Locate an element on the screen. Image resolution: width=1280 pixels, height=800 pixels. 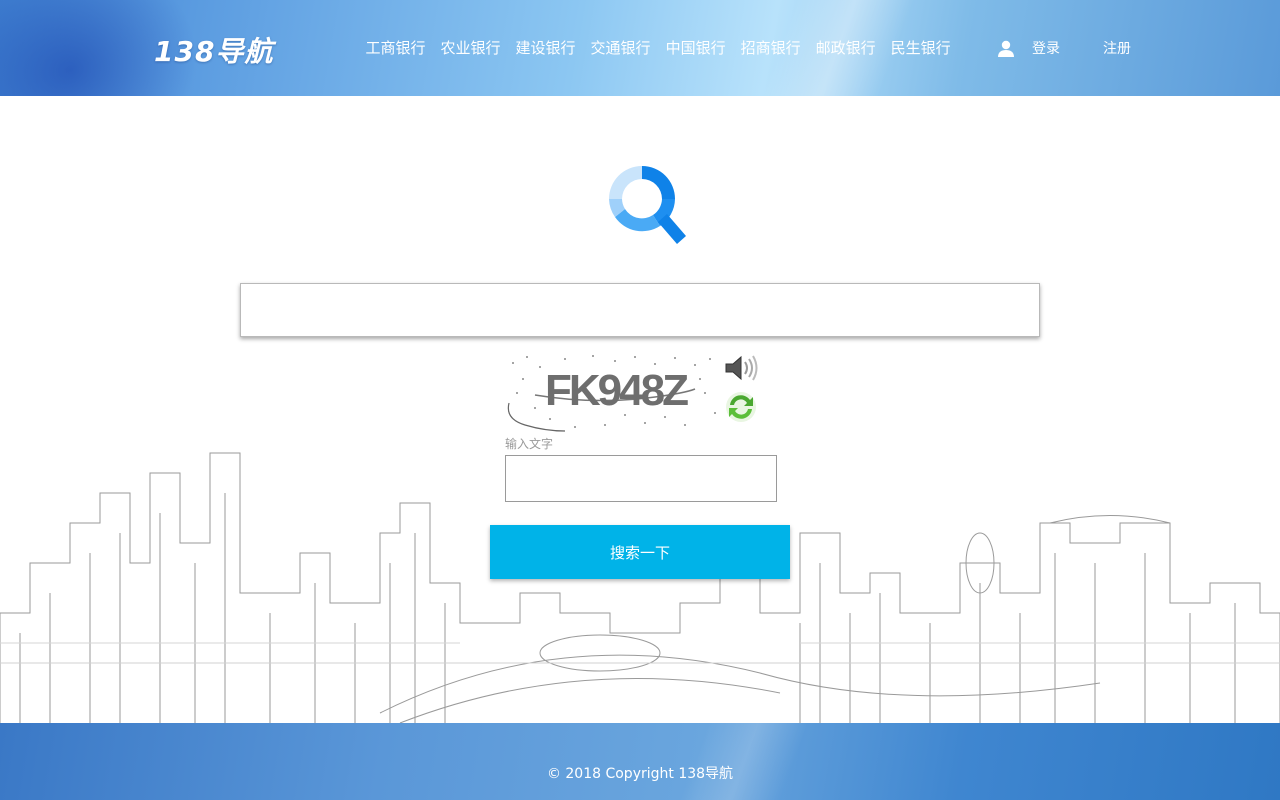
copyright-text: © 2018 Copyright 138导航 is located at coordinates (640, 774).